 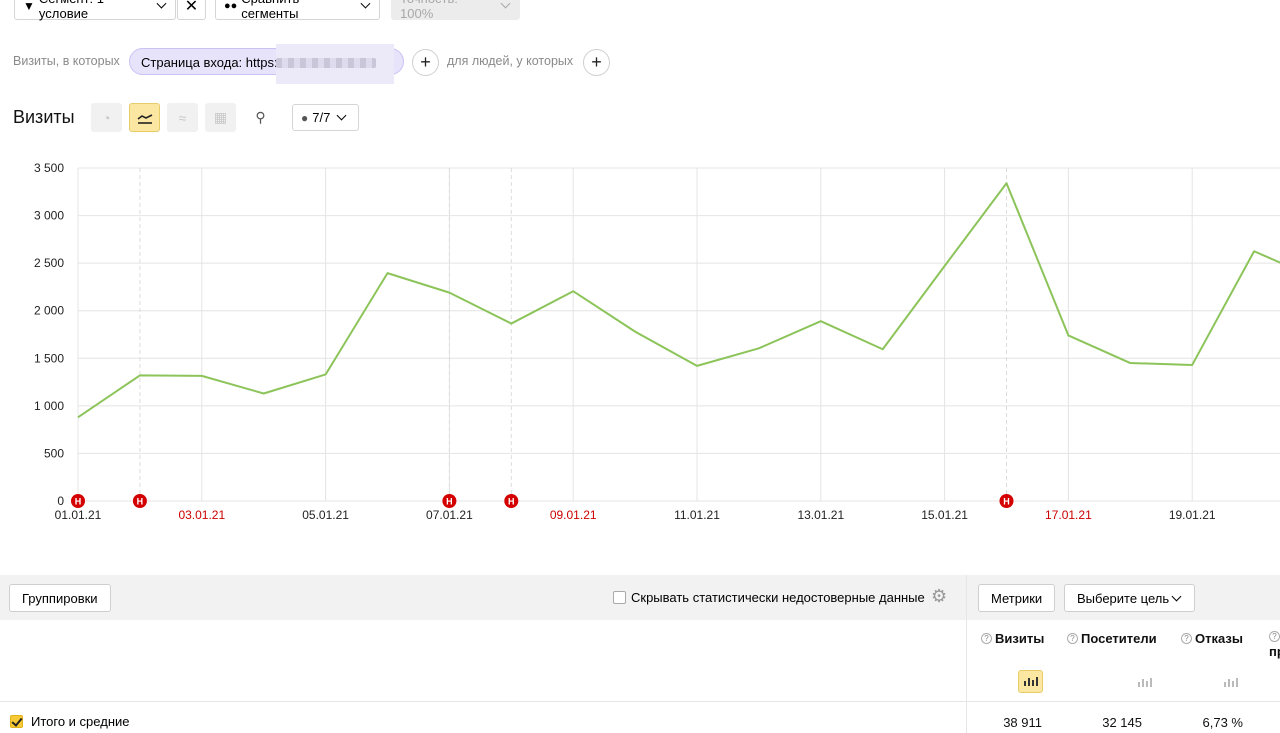 What do you see at coordinates (449, 515) in the screenshot?
I see `x-tick-label: 07.01.21` at bounding box center [449, 515].